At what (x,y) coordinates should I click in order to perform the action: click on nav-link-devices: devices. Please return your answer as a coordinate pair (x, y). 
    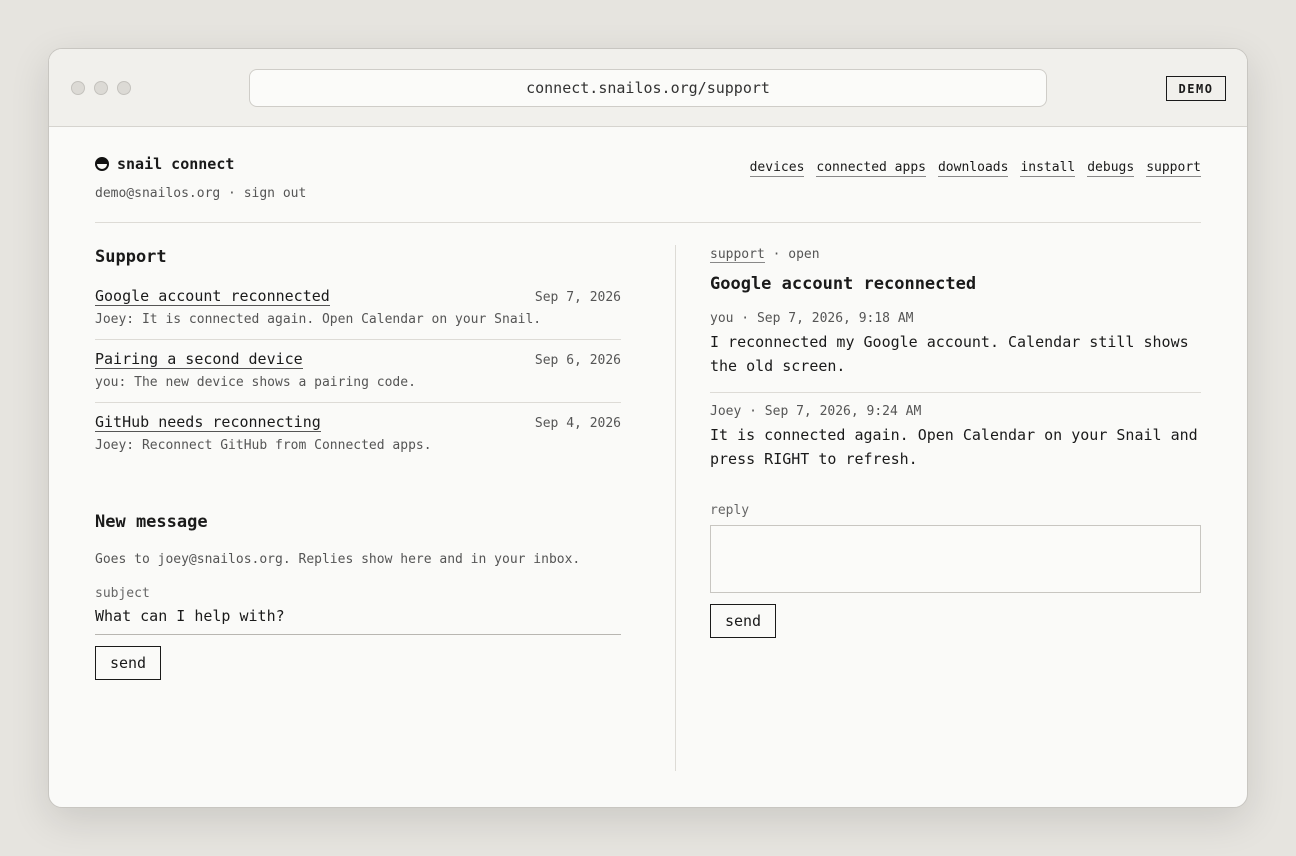
    Looking at the image, I should click on (777, 168).